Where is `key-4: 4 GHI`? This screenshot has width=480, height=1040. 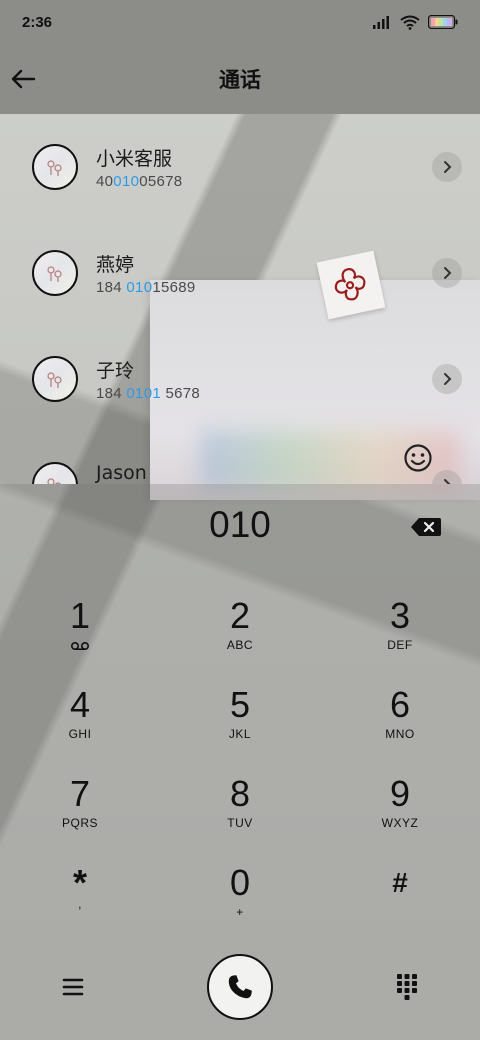
key-4: 4 GHI is located at coordinates (80, 725).